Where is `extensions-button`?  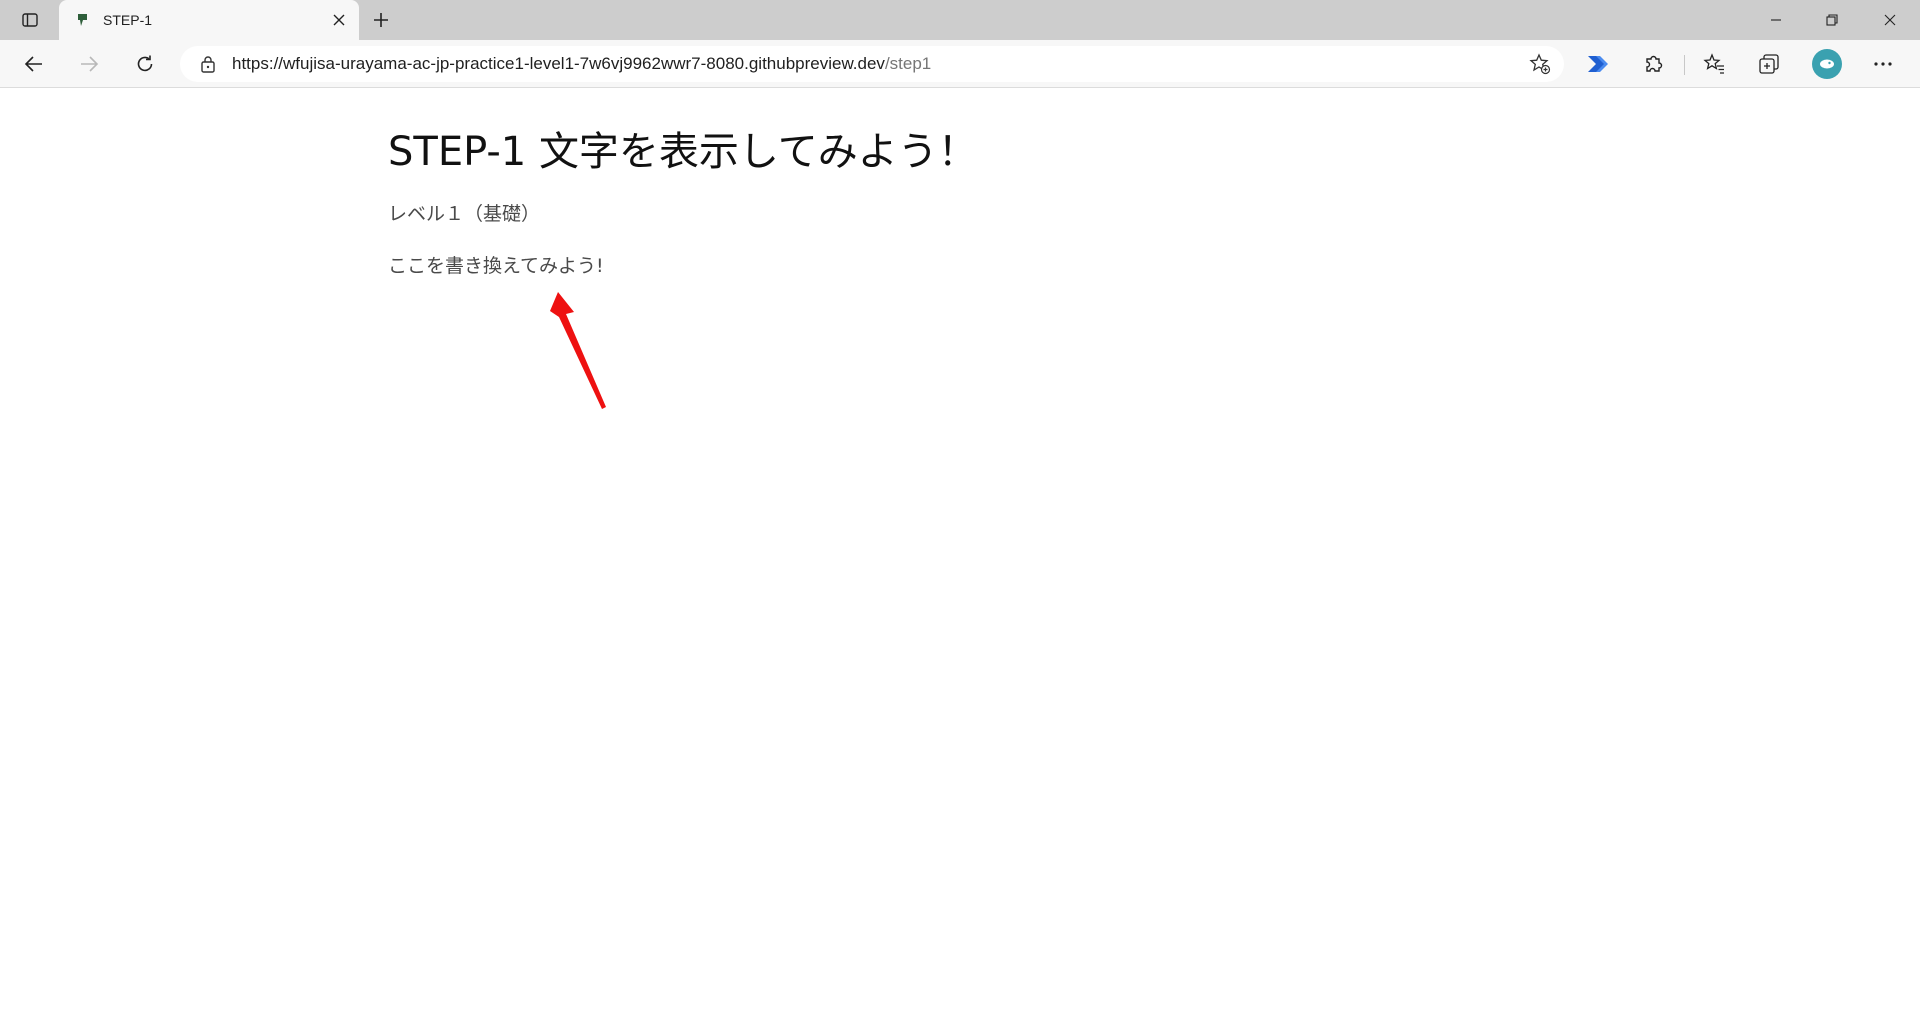
extensions-button is located at coordinates (1654, 64).